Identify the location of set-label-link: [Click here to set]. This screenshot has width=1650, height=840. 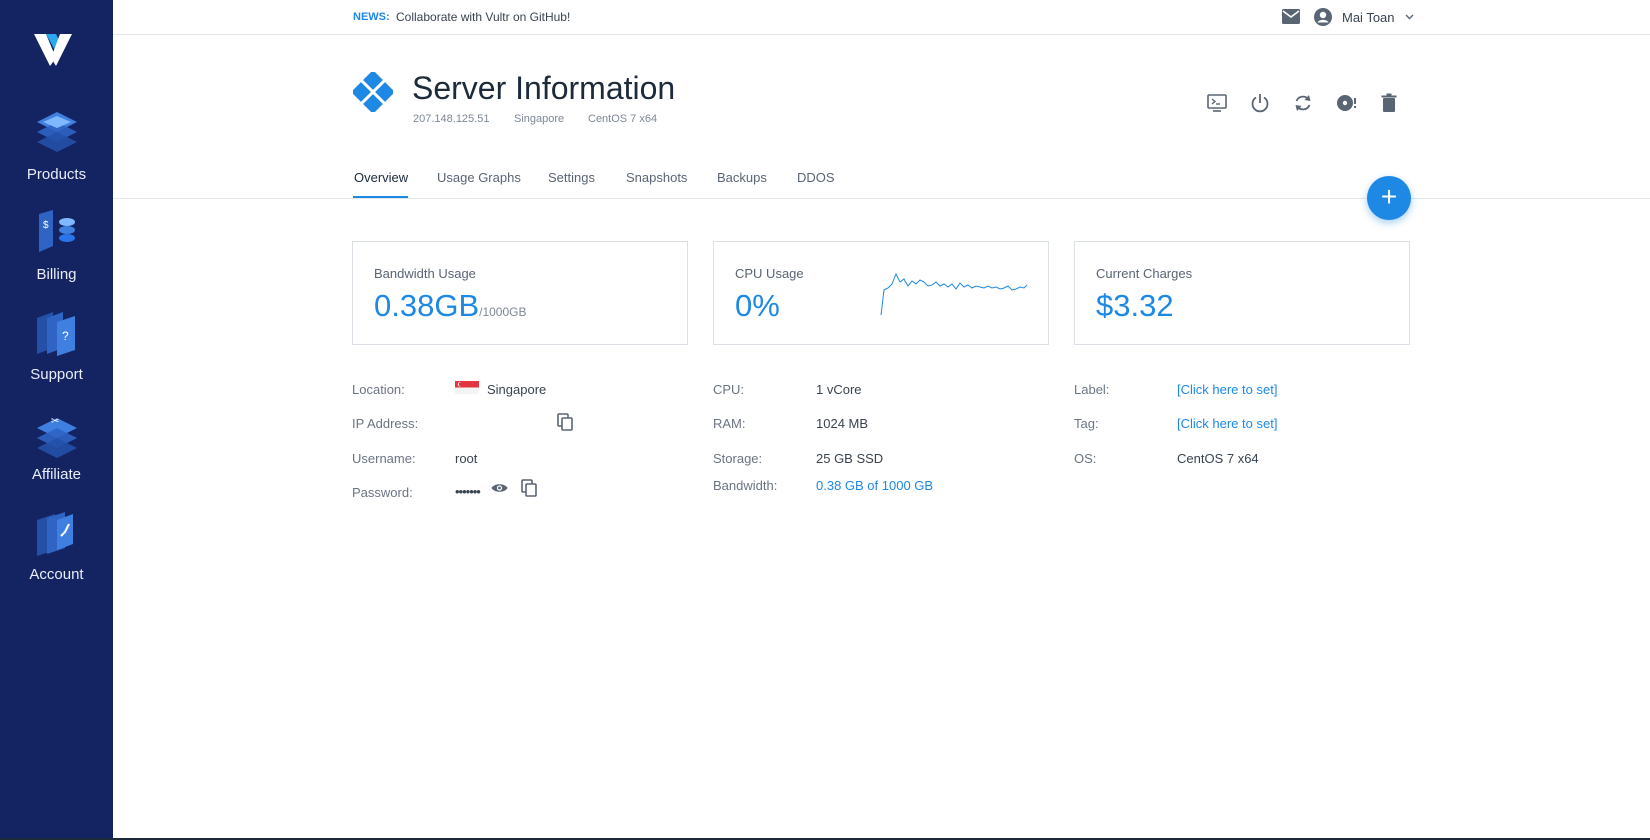
(1227, 389).